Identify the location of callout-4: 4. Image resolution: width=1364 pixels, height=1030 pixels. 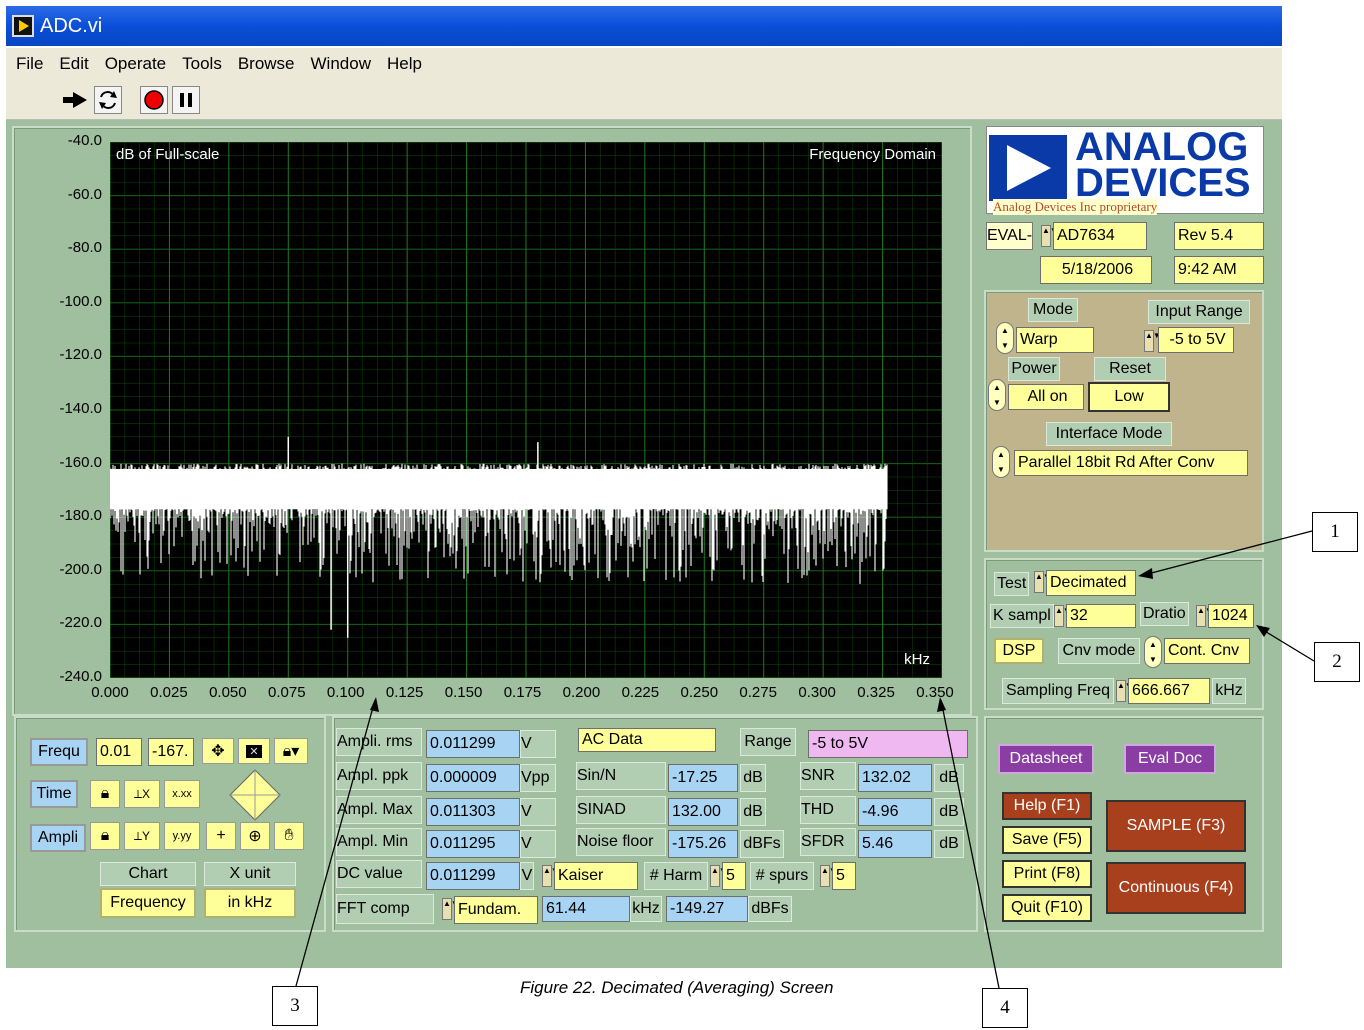
(1005, 1008).